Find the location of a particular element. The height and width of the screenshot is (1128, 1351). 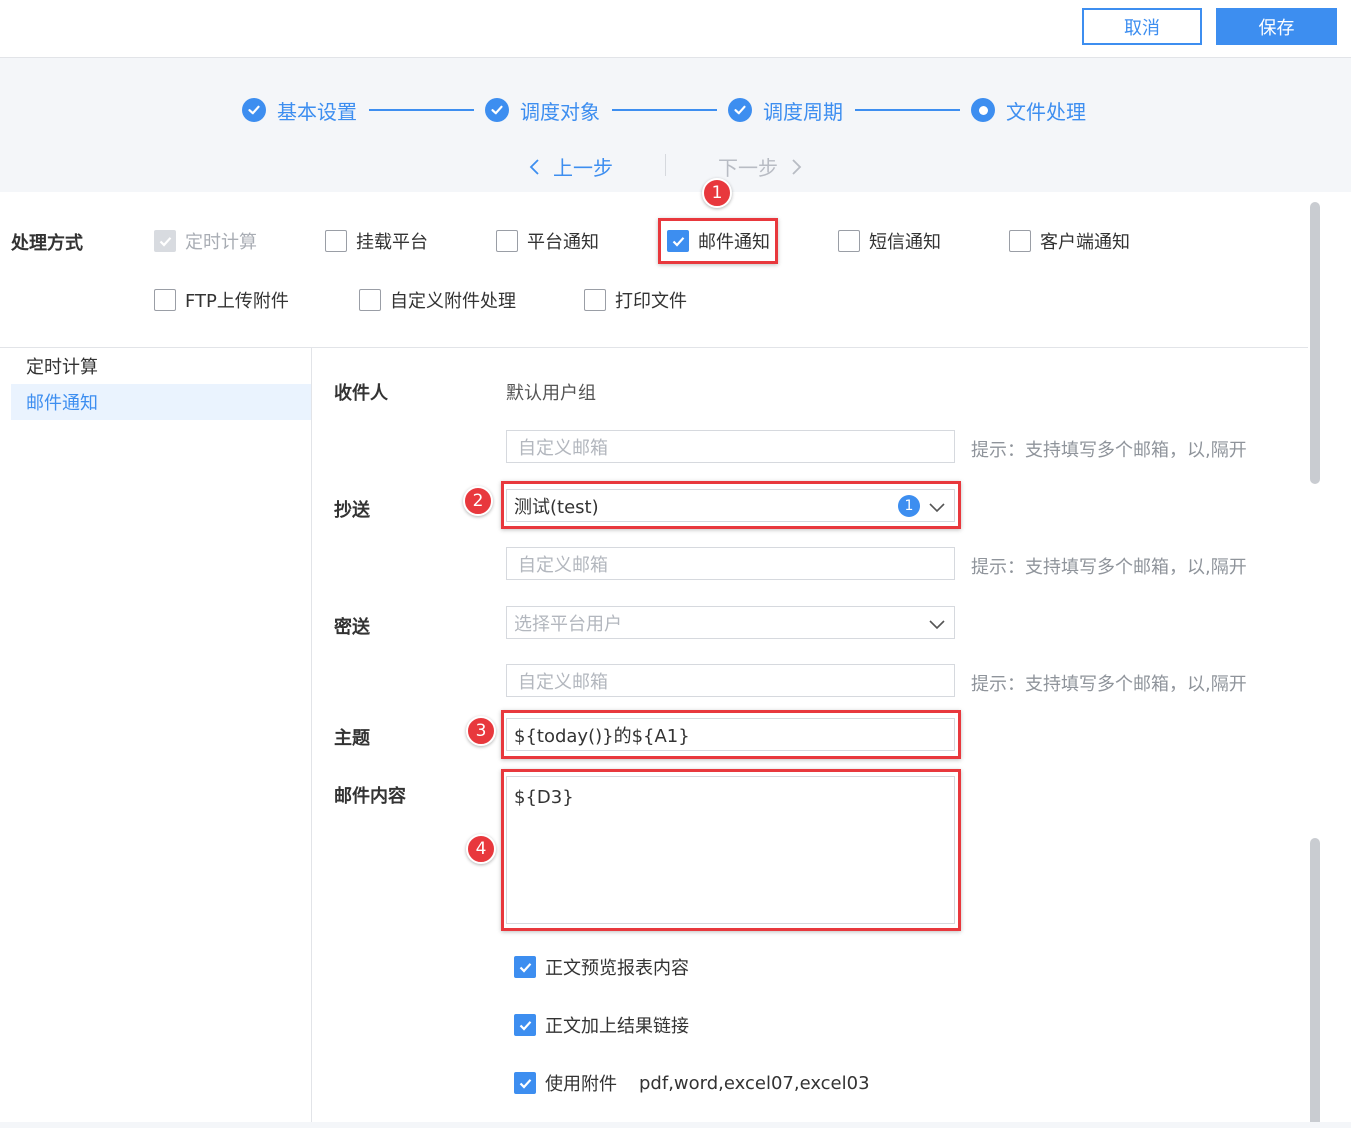

step-file-processing: 文件处理 is located at coordinates (1028, 110).